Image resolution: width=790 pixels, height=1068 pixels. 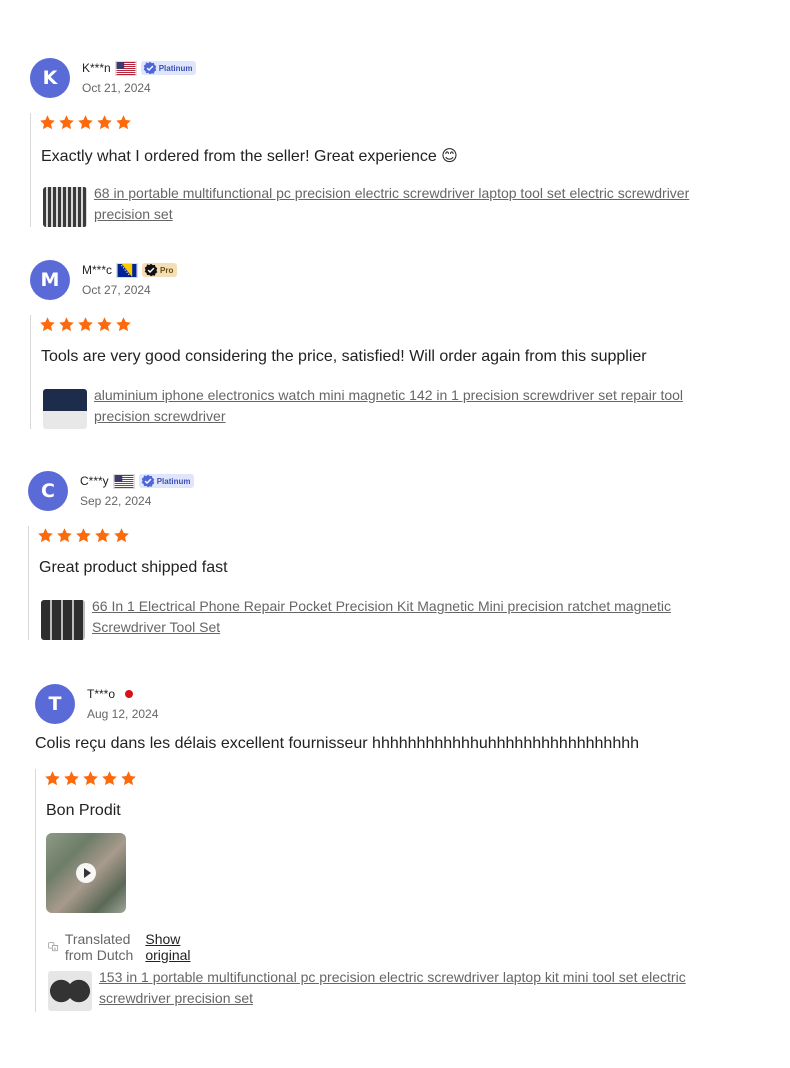 What do you see at coordinates (96, 68) in the screenshot?
I see `username-text: K***n` at bounding box center [96, 68].